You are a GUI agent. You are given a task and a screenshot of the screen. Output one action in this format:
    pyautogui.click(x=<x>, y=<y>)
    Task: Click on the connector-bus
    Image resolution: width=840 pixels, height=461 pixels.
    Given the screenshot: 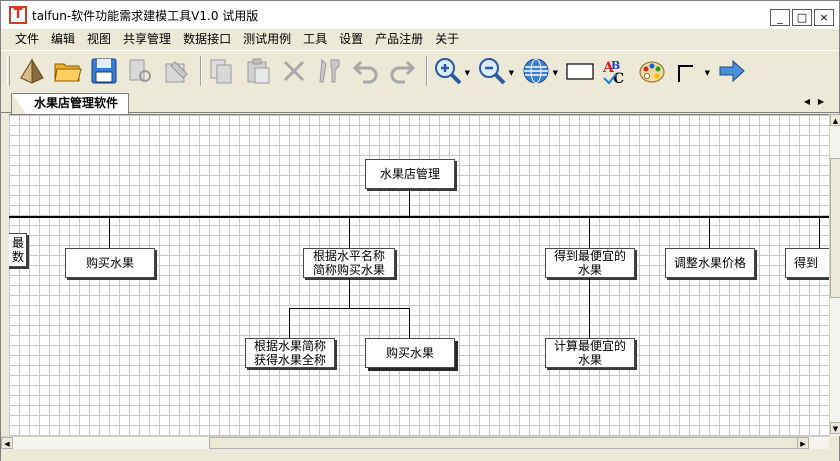 What is the action you would take?
    pyautogui.click(x=419, y=217)
    